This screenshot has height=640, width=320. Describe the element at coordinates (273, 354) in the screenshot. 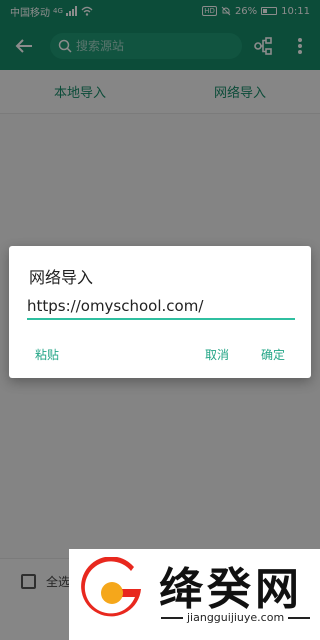

I see `ok-button: 确定` at that location.